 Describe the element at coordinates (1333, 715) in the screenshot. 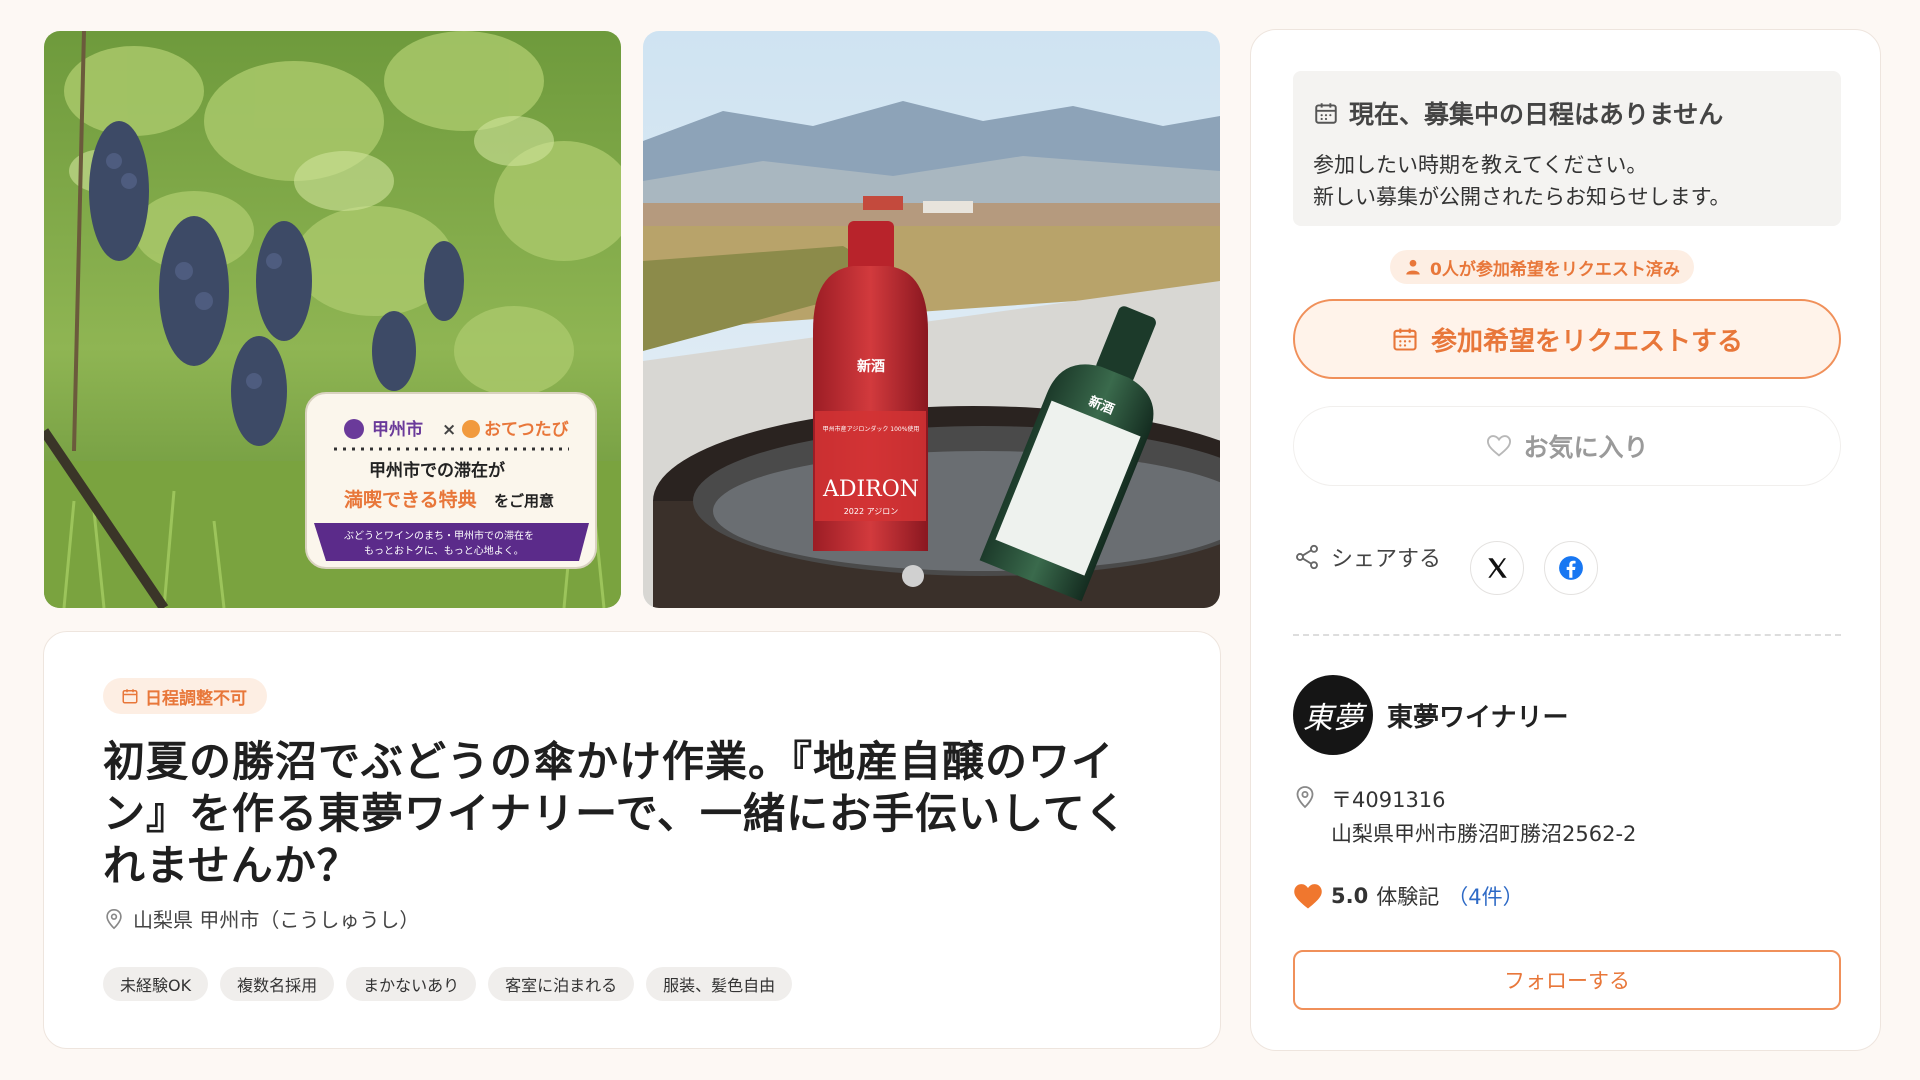

I see `org-avatar: 東夢` at that location.